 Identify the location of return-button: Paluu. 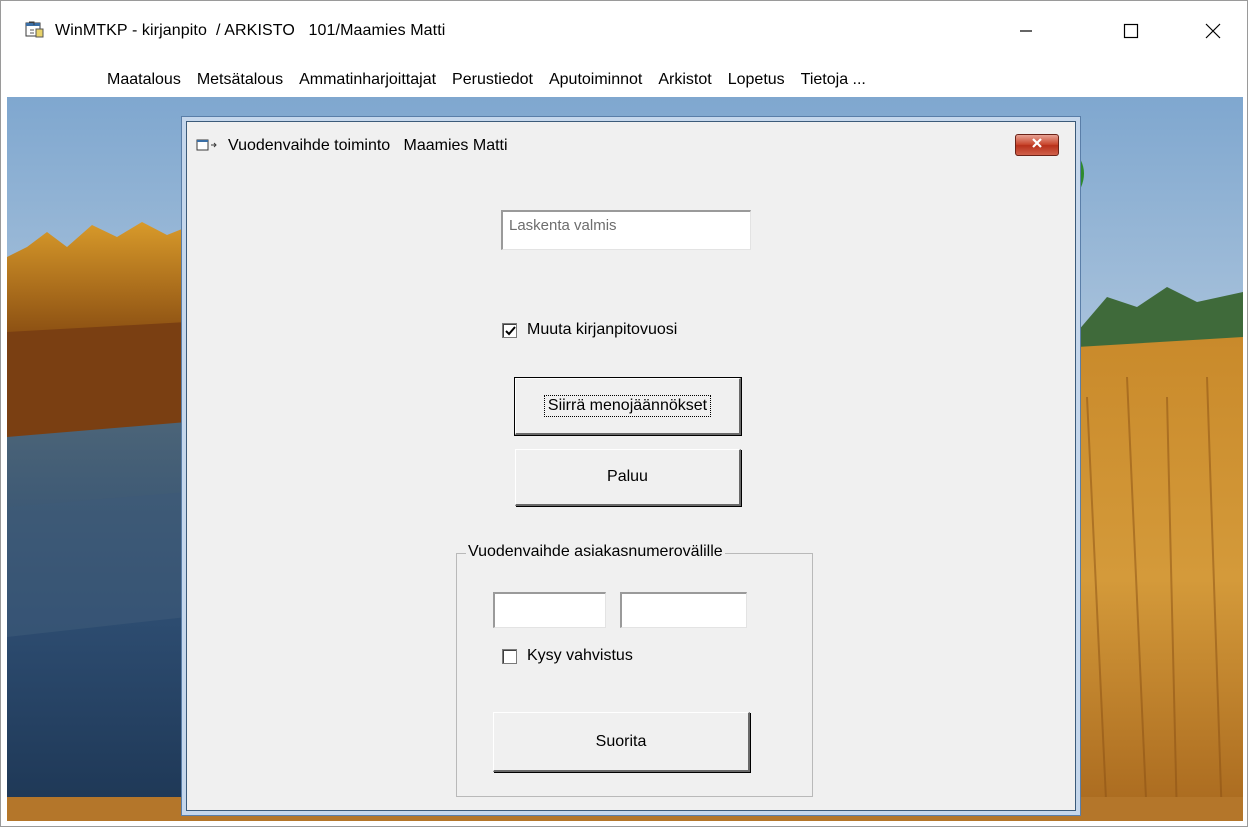
(628, 477).